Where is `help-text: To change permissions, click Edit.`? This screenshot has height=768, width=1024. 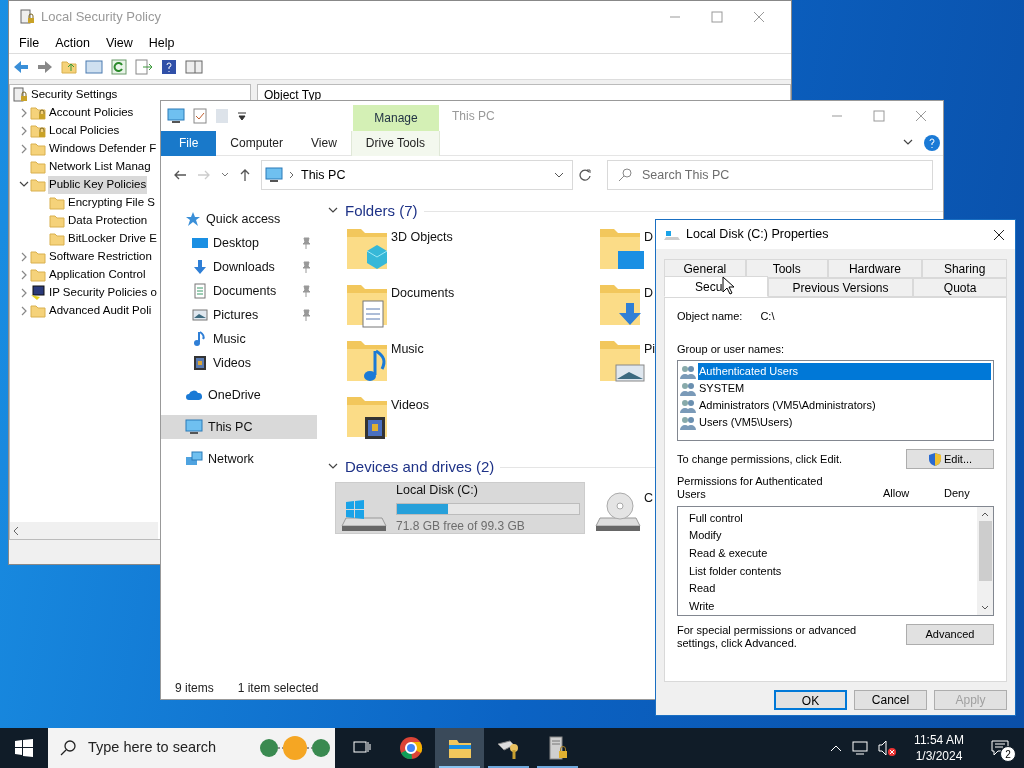
help-text: To change permissions, click Edit. is located at coordinates (760, 459).